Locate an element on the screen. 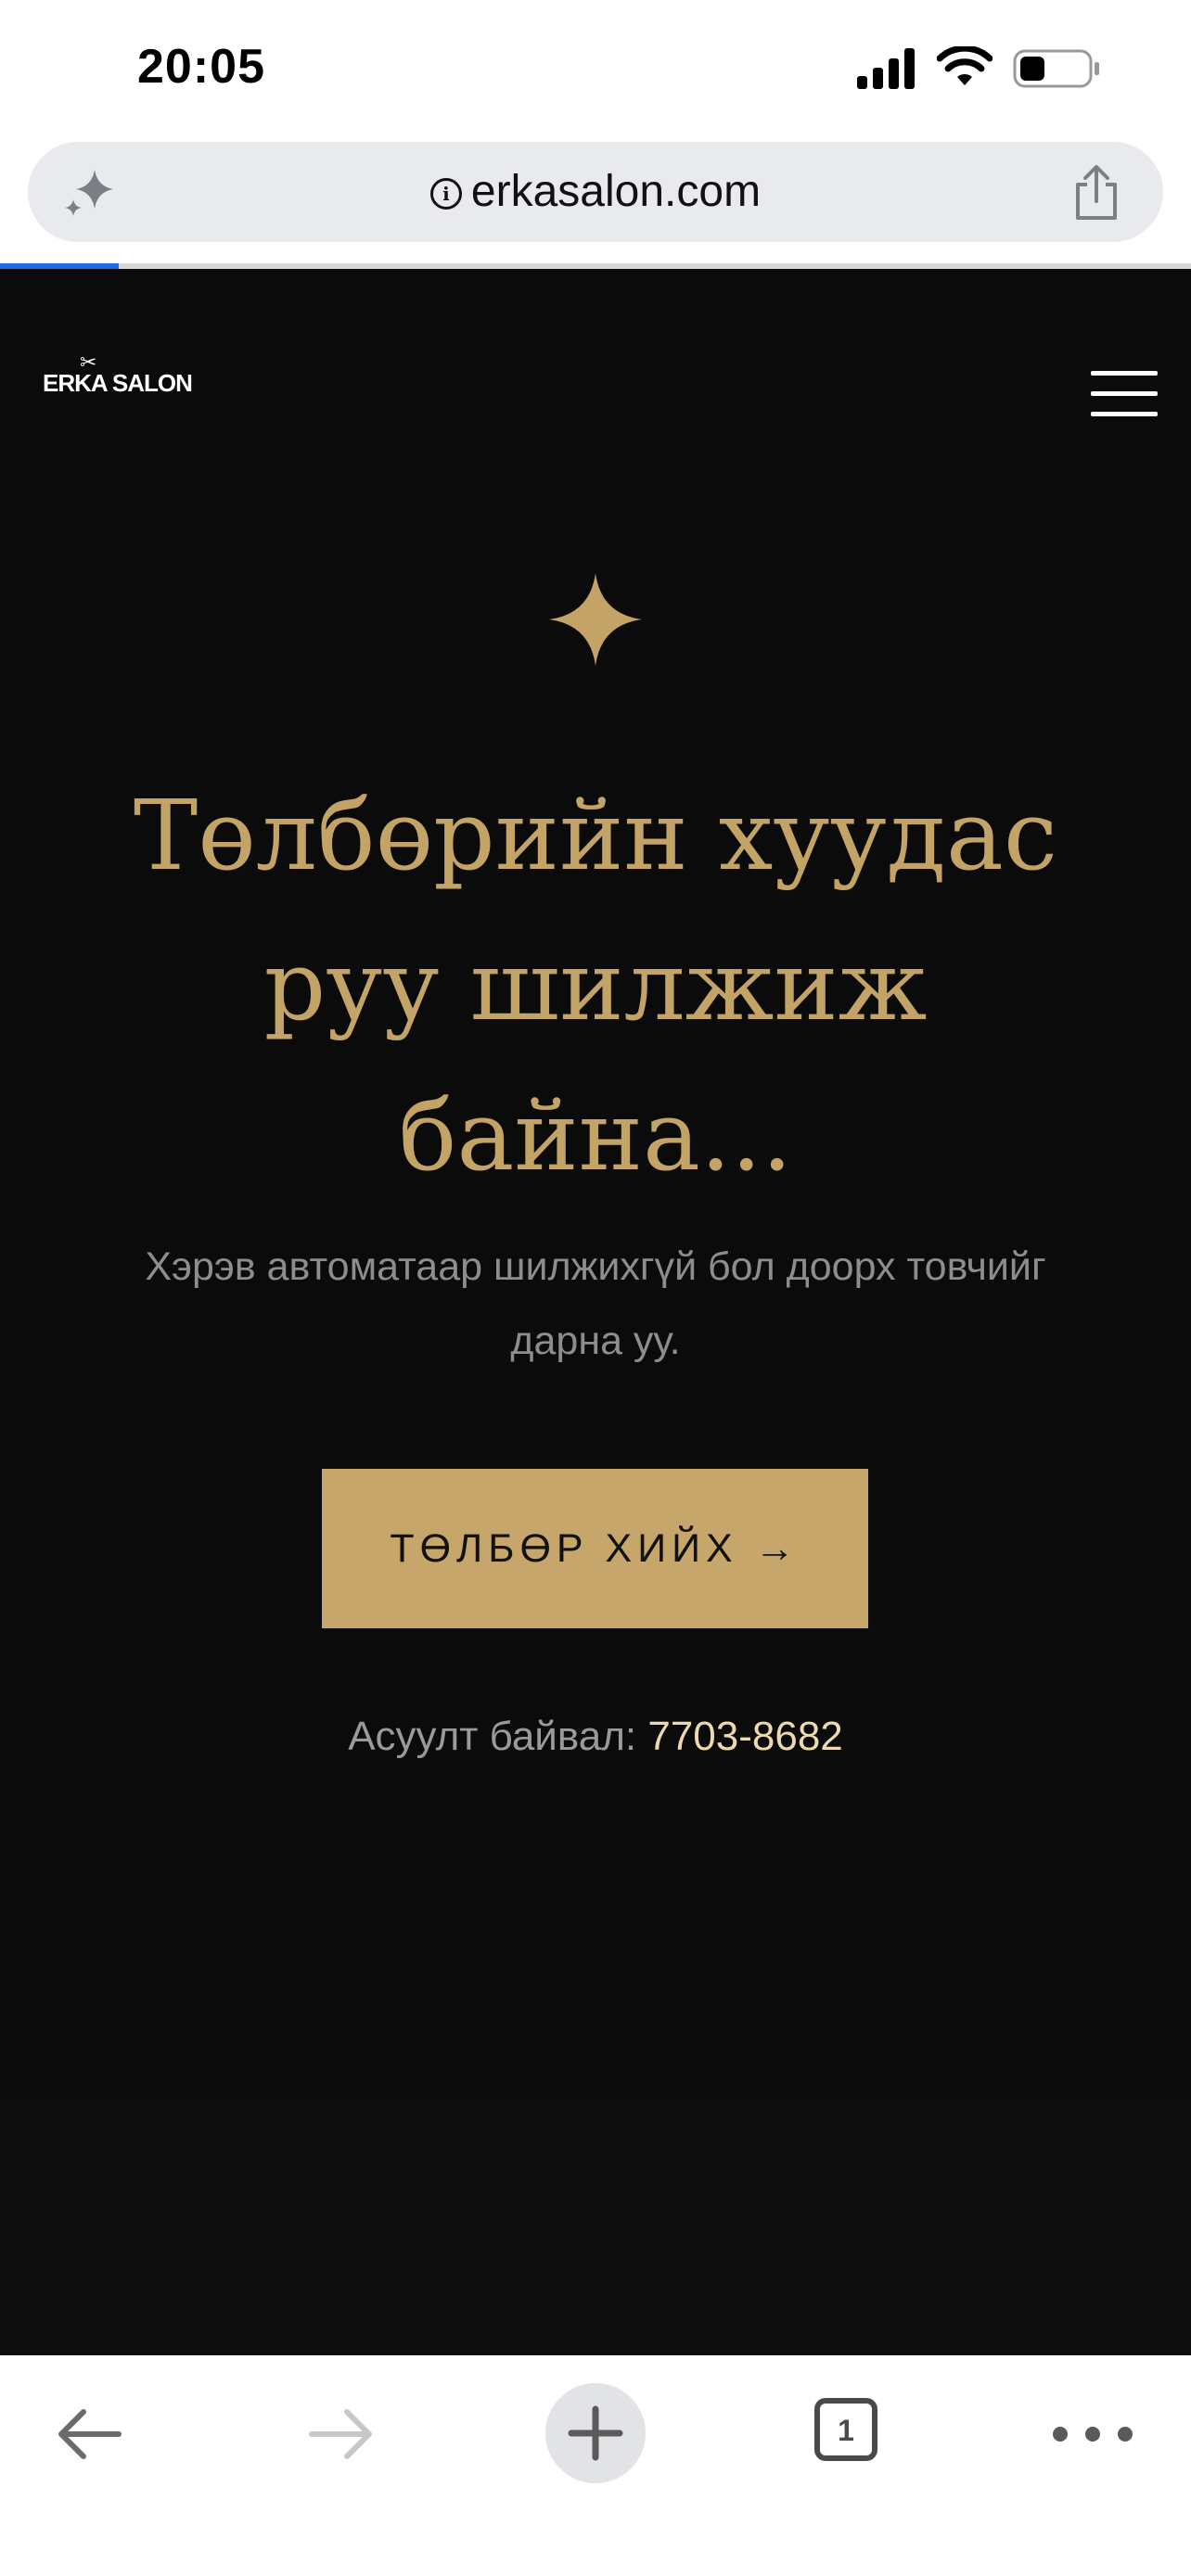 The height and width of the screenshot is (2576, 1191). new-tab-button is located at coordinates (595, 2433).